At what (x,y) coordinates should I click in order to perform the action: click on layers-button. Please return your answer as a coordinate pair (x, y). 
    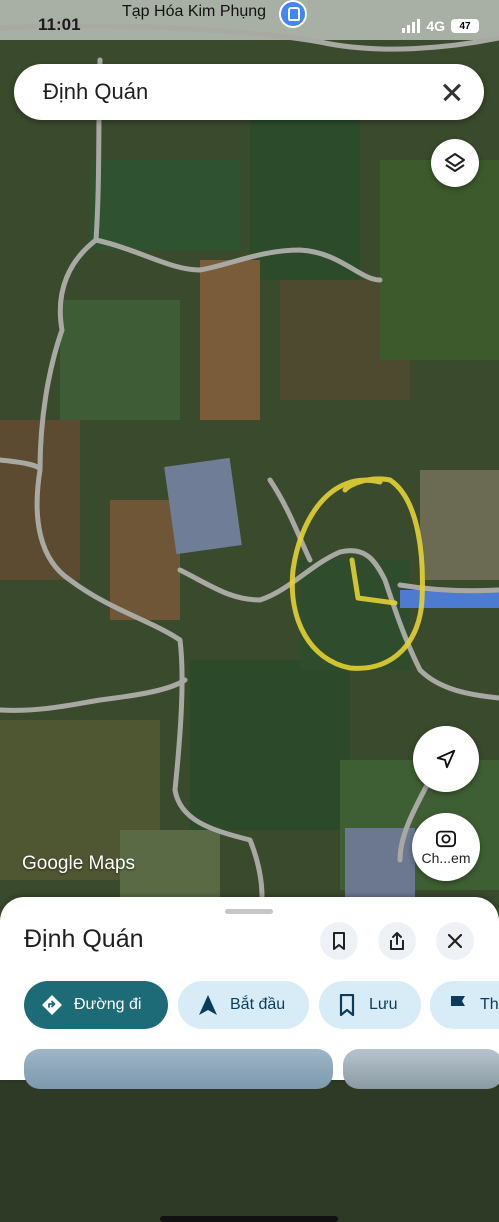
    Looking at the image, I should click on (455, 163).